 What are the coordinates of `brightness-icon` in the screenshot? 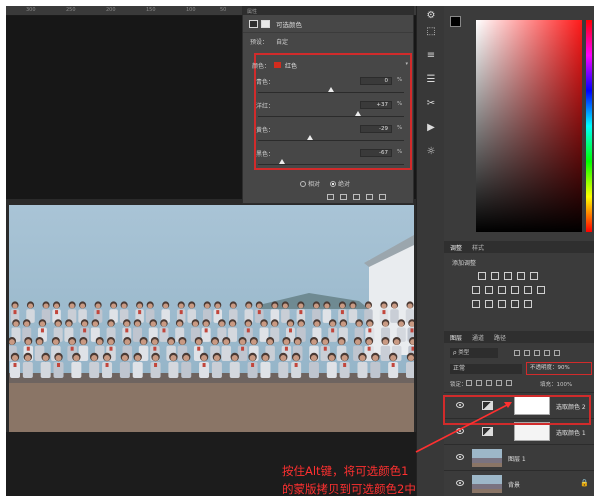 It's located at (482, 276).